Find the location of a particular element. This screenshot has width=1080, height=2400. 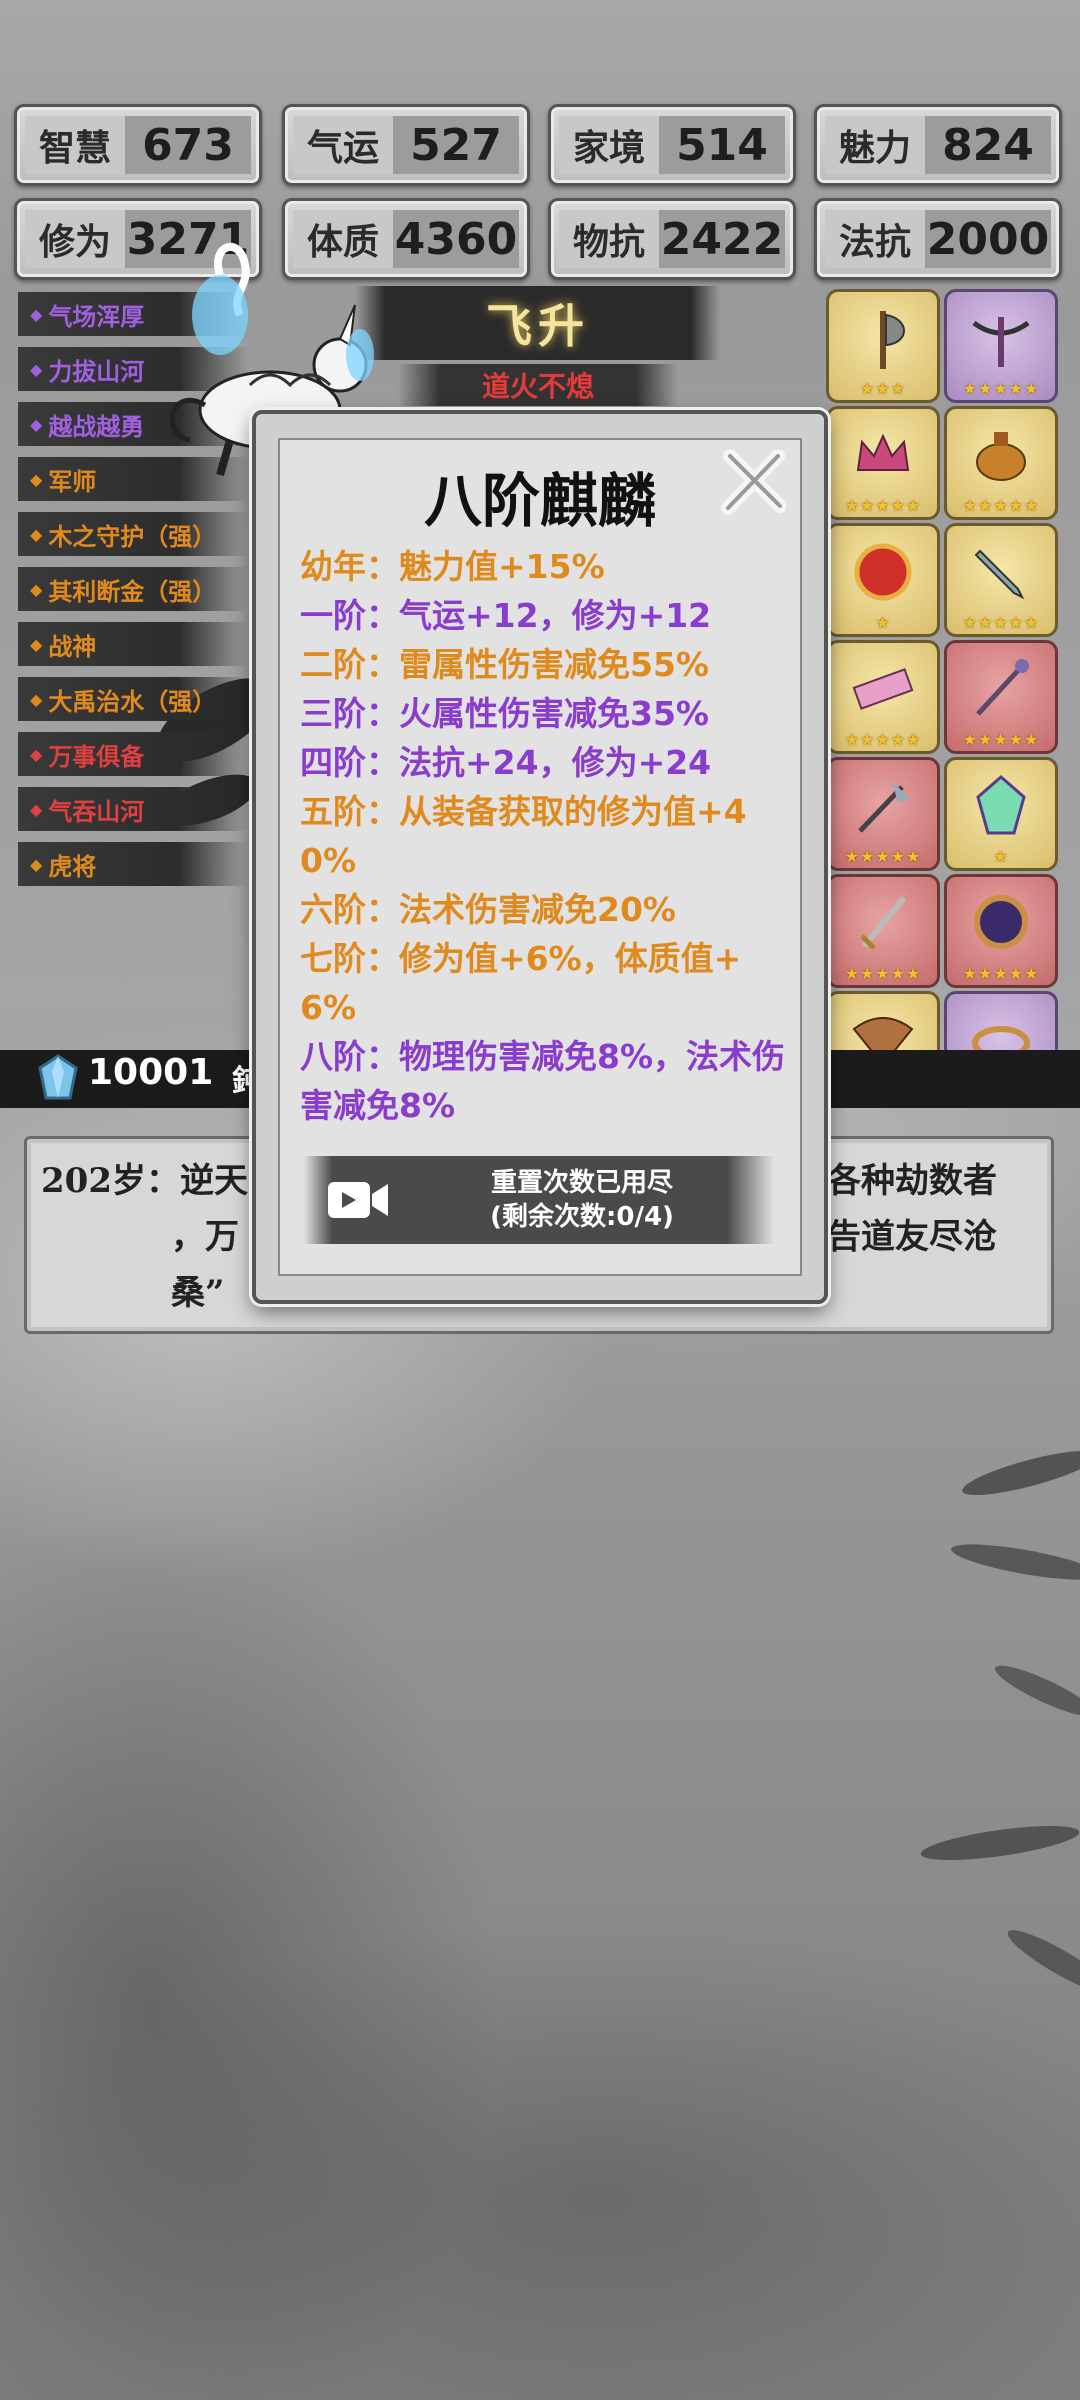

close-icon is located at coordinates (753, 483).